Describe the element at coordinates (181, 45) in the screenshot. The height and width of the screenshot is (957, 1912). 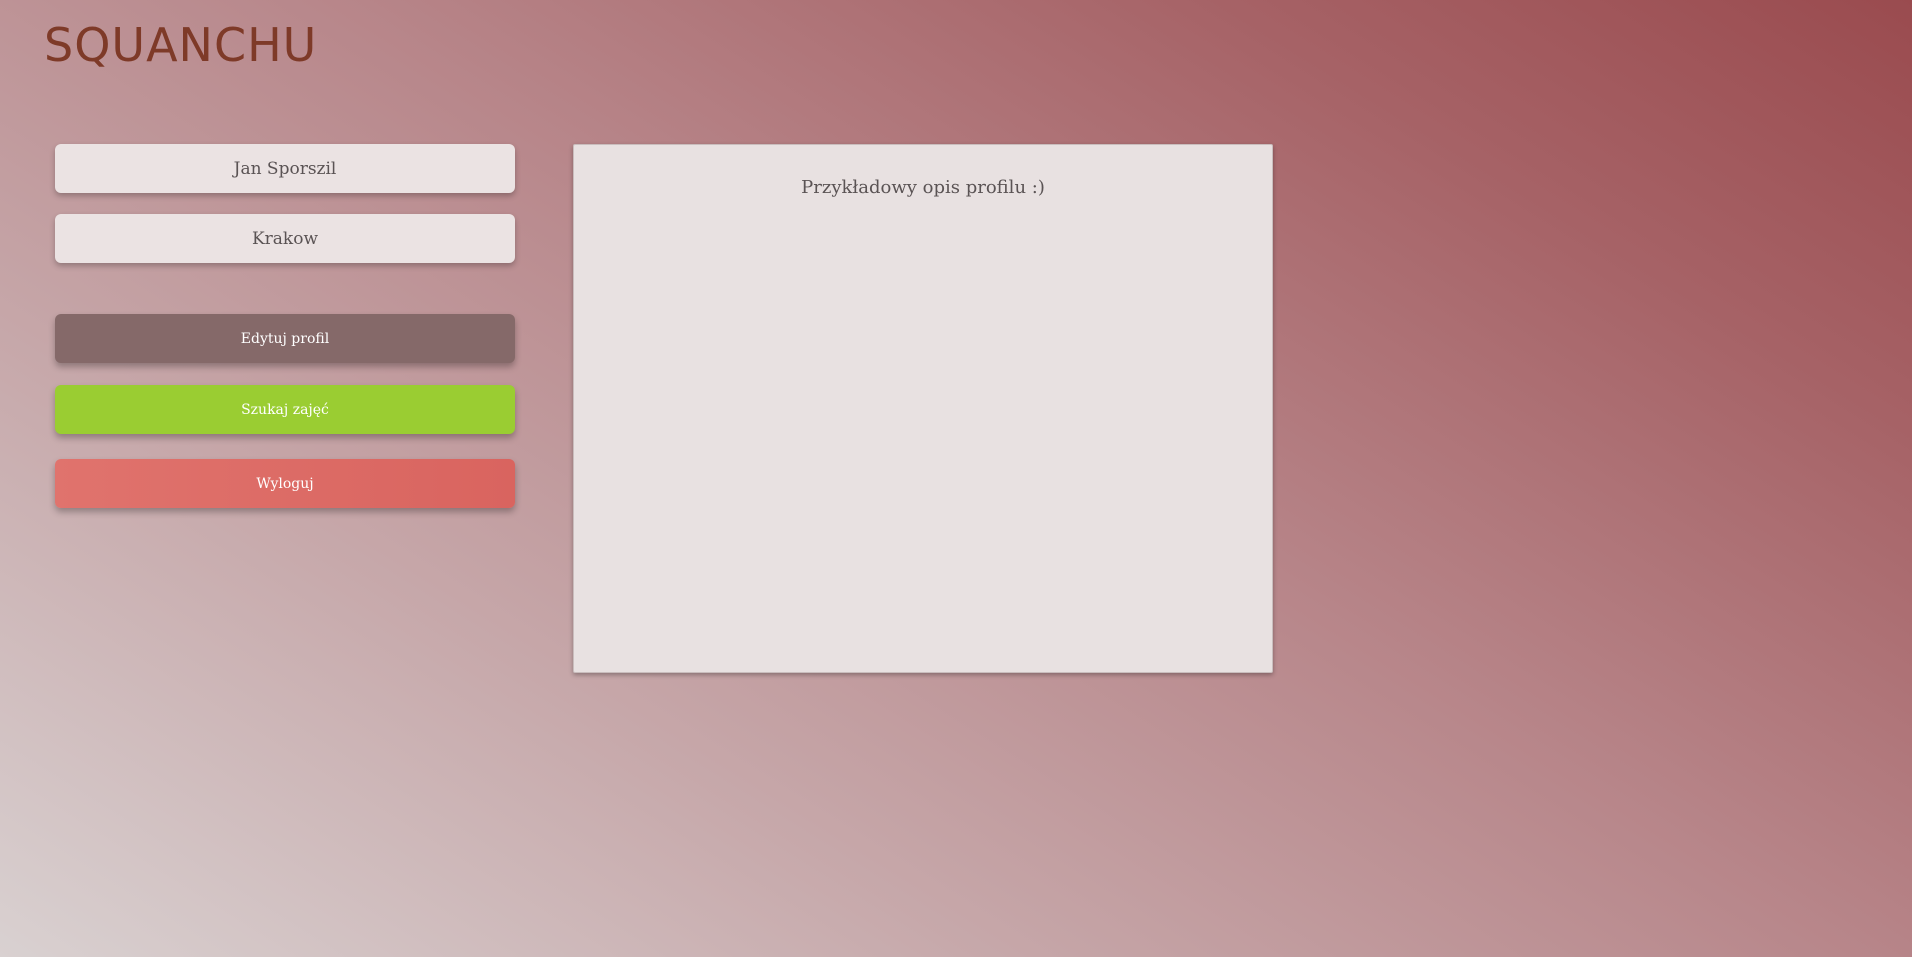
I see `app-logo: SQUANCHU` at that location.